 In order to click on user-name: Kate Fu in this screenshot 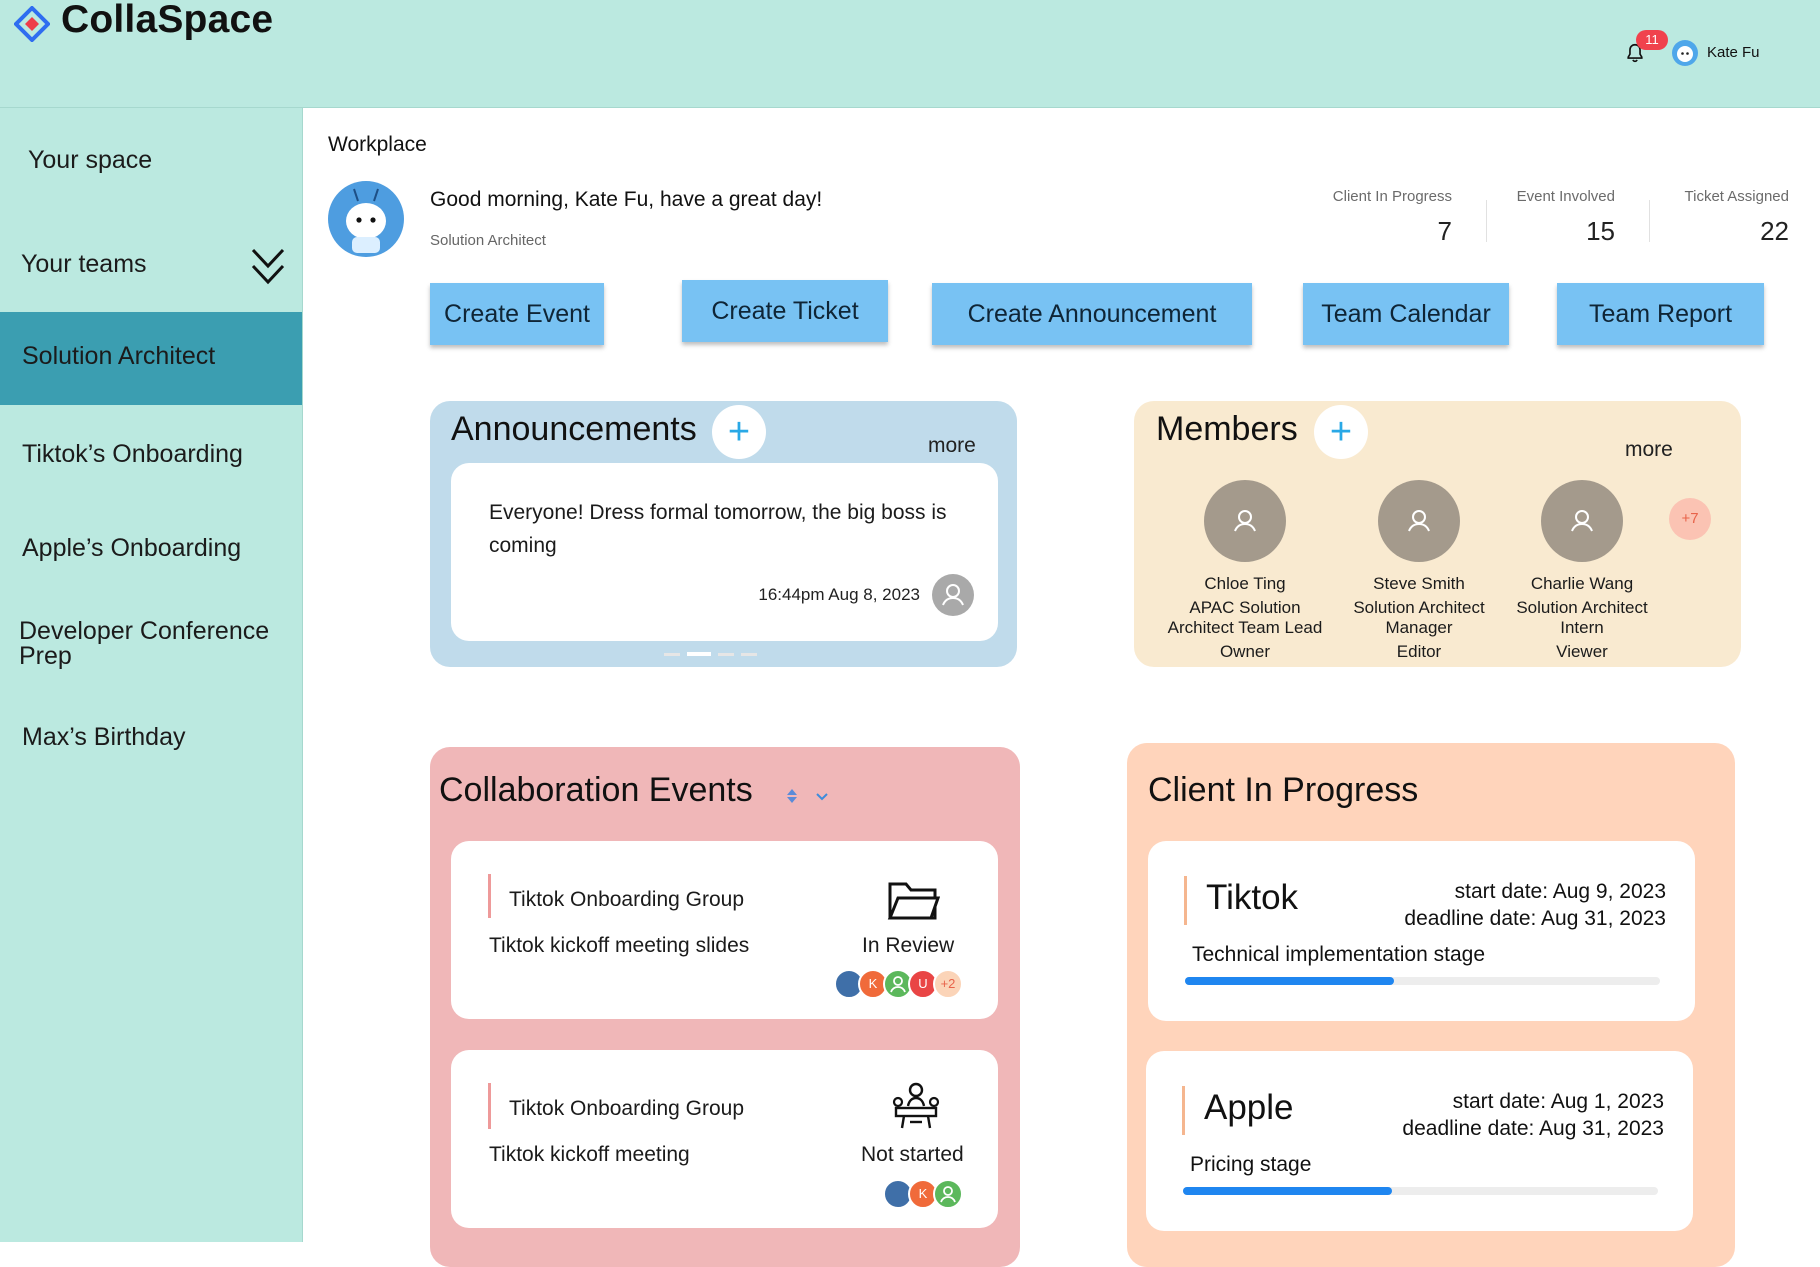, I will do `click(1733, 52)`.